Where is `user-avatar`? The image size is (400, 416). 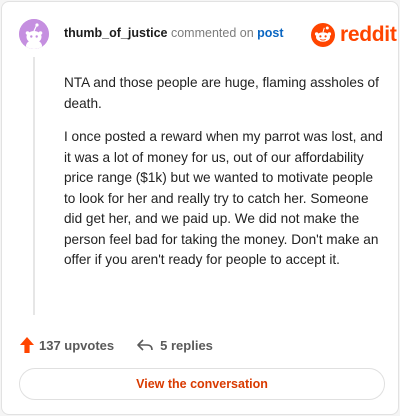
user-avatar is located at coordinates (34, 34).